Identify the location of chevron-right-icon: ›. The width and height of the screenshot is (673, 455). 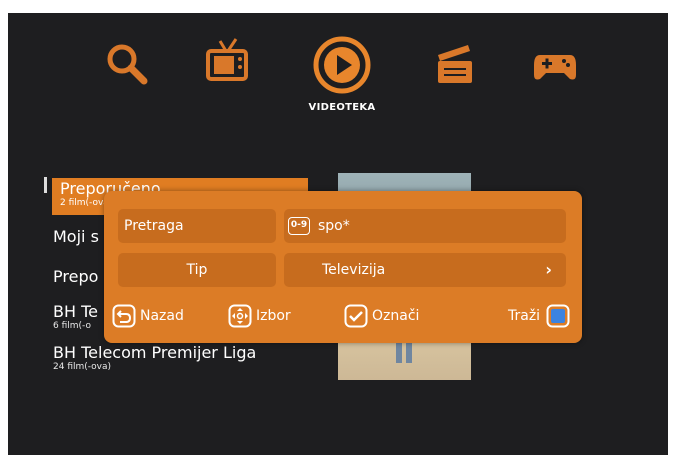
(548, 269).